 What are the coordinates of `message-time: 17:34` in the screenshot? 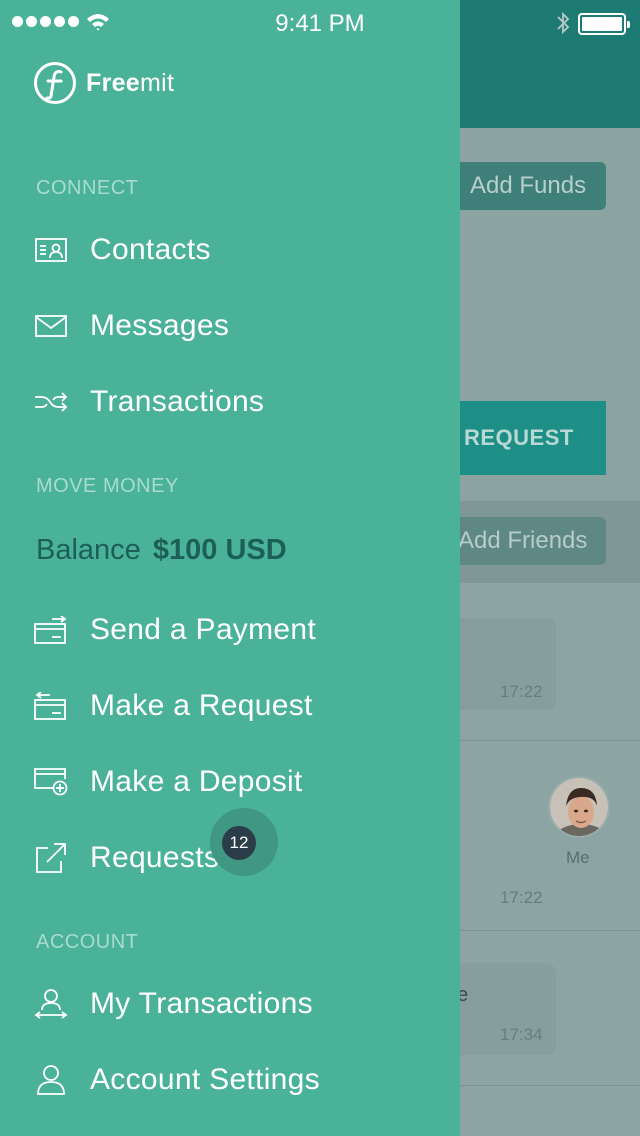 It's located at (521, 1034).